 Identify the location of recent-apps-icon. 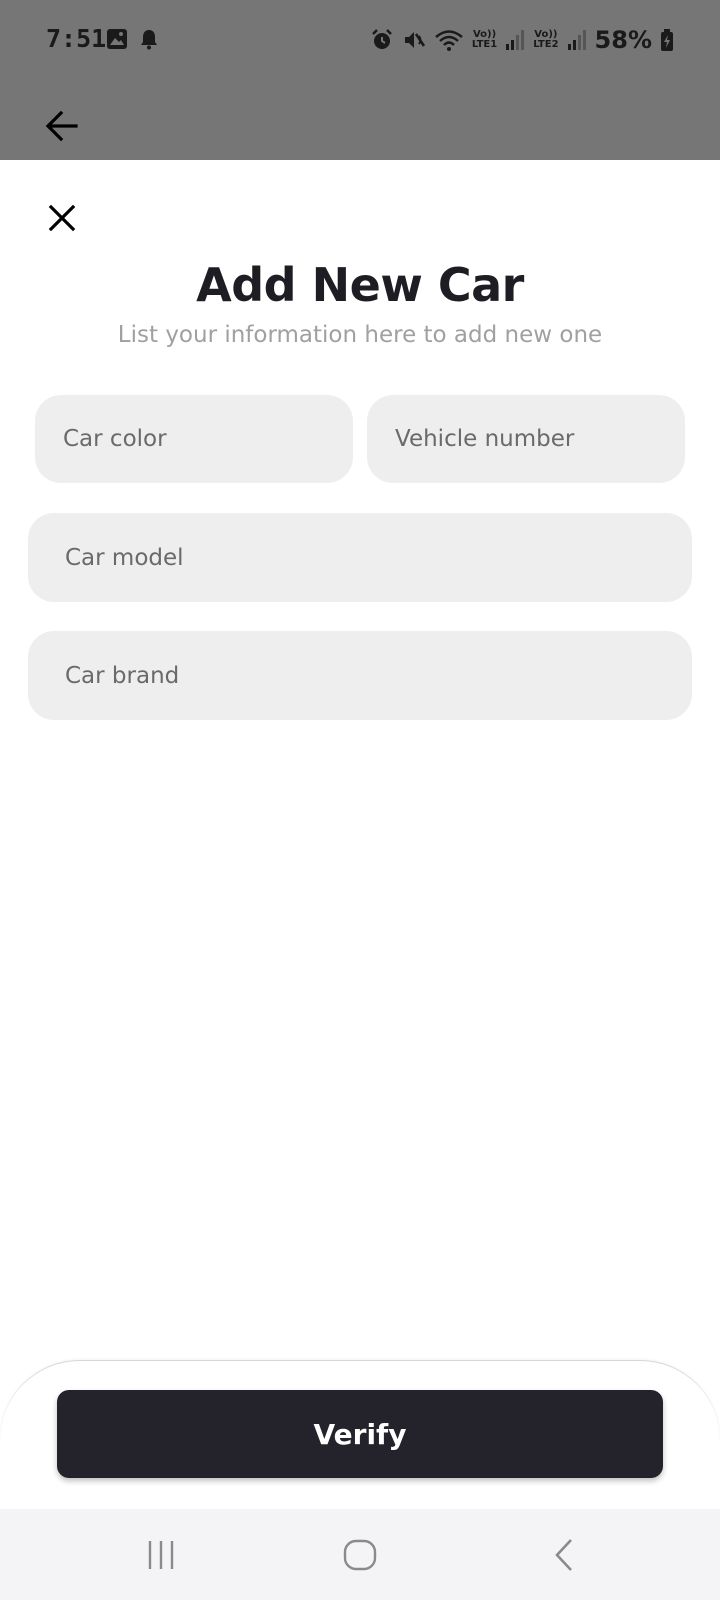
(161, 1555).